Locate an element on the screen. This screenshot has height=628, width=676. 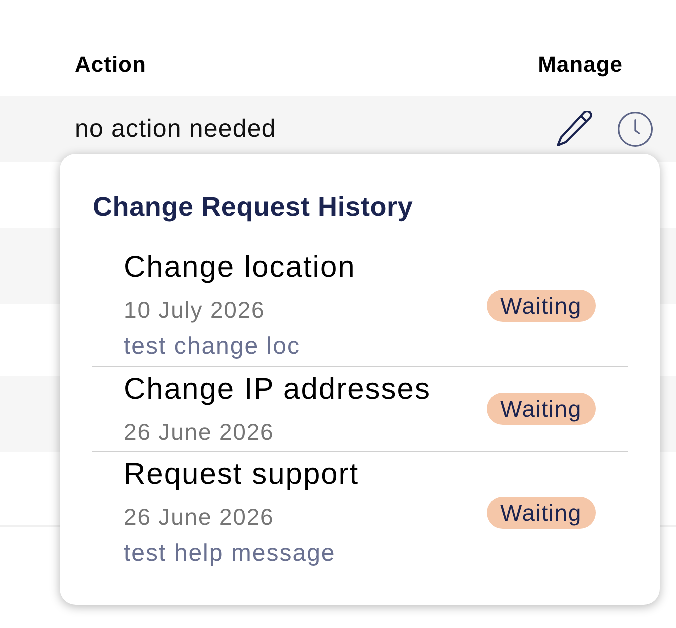
request-title: Change location is located at coordinates (240, 268).